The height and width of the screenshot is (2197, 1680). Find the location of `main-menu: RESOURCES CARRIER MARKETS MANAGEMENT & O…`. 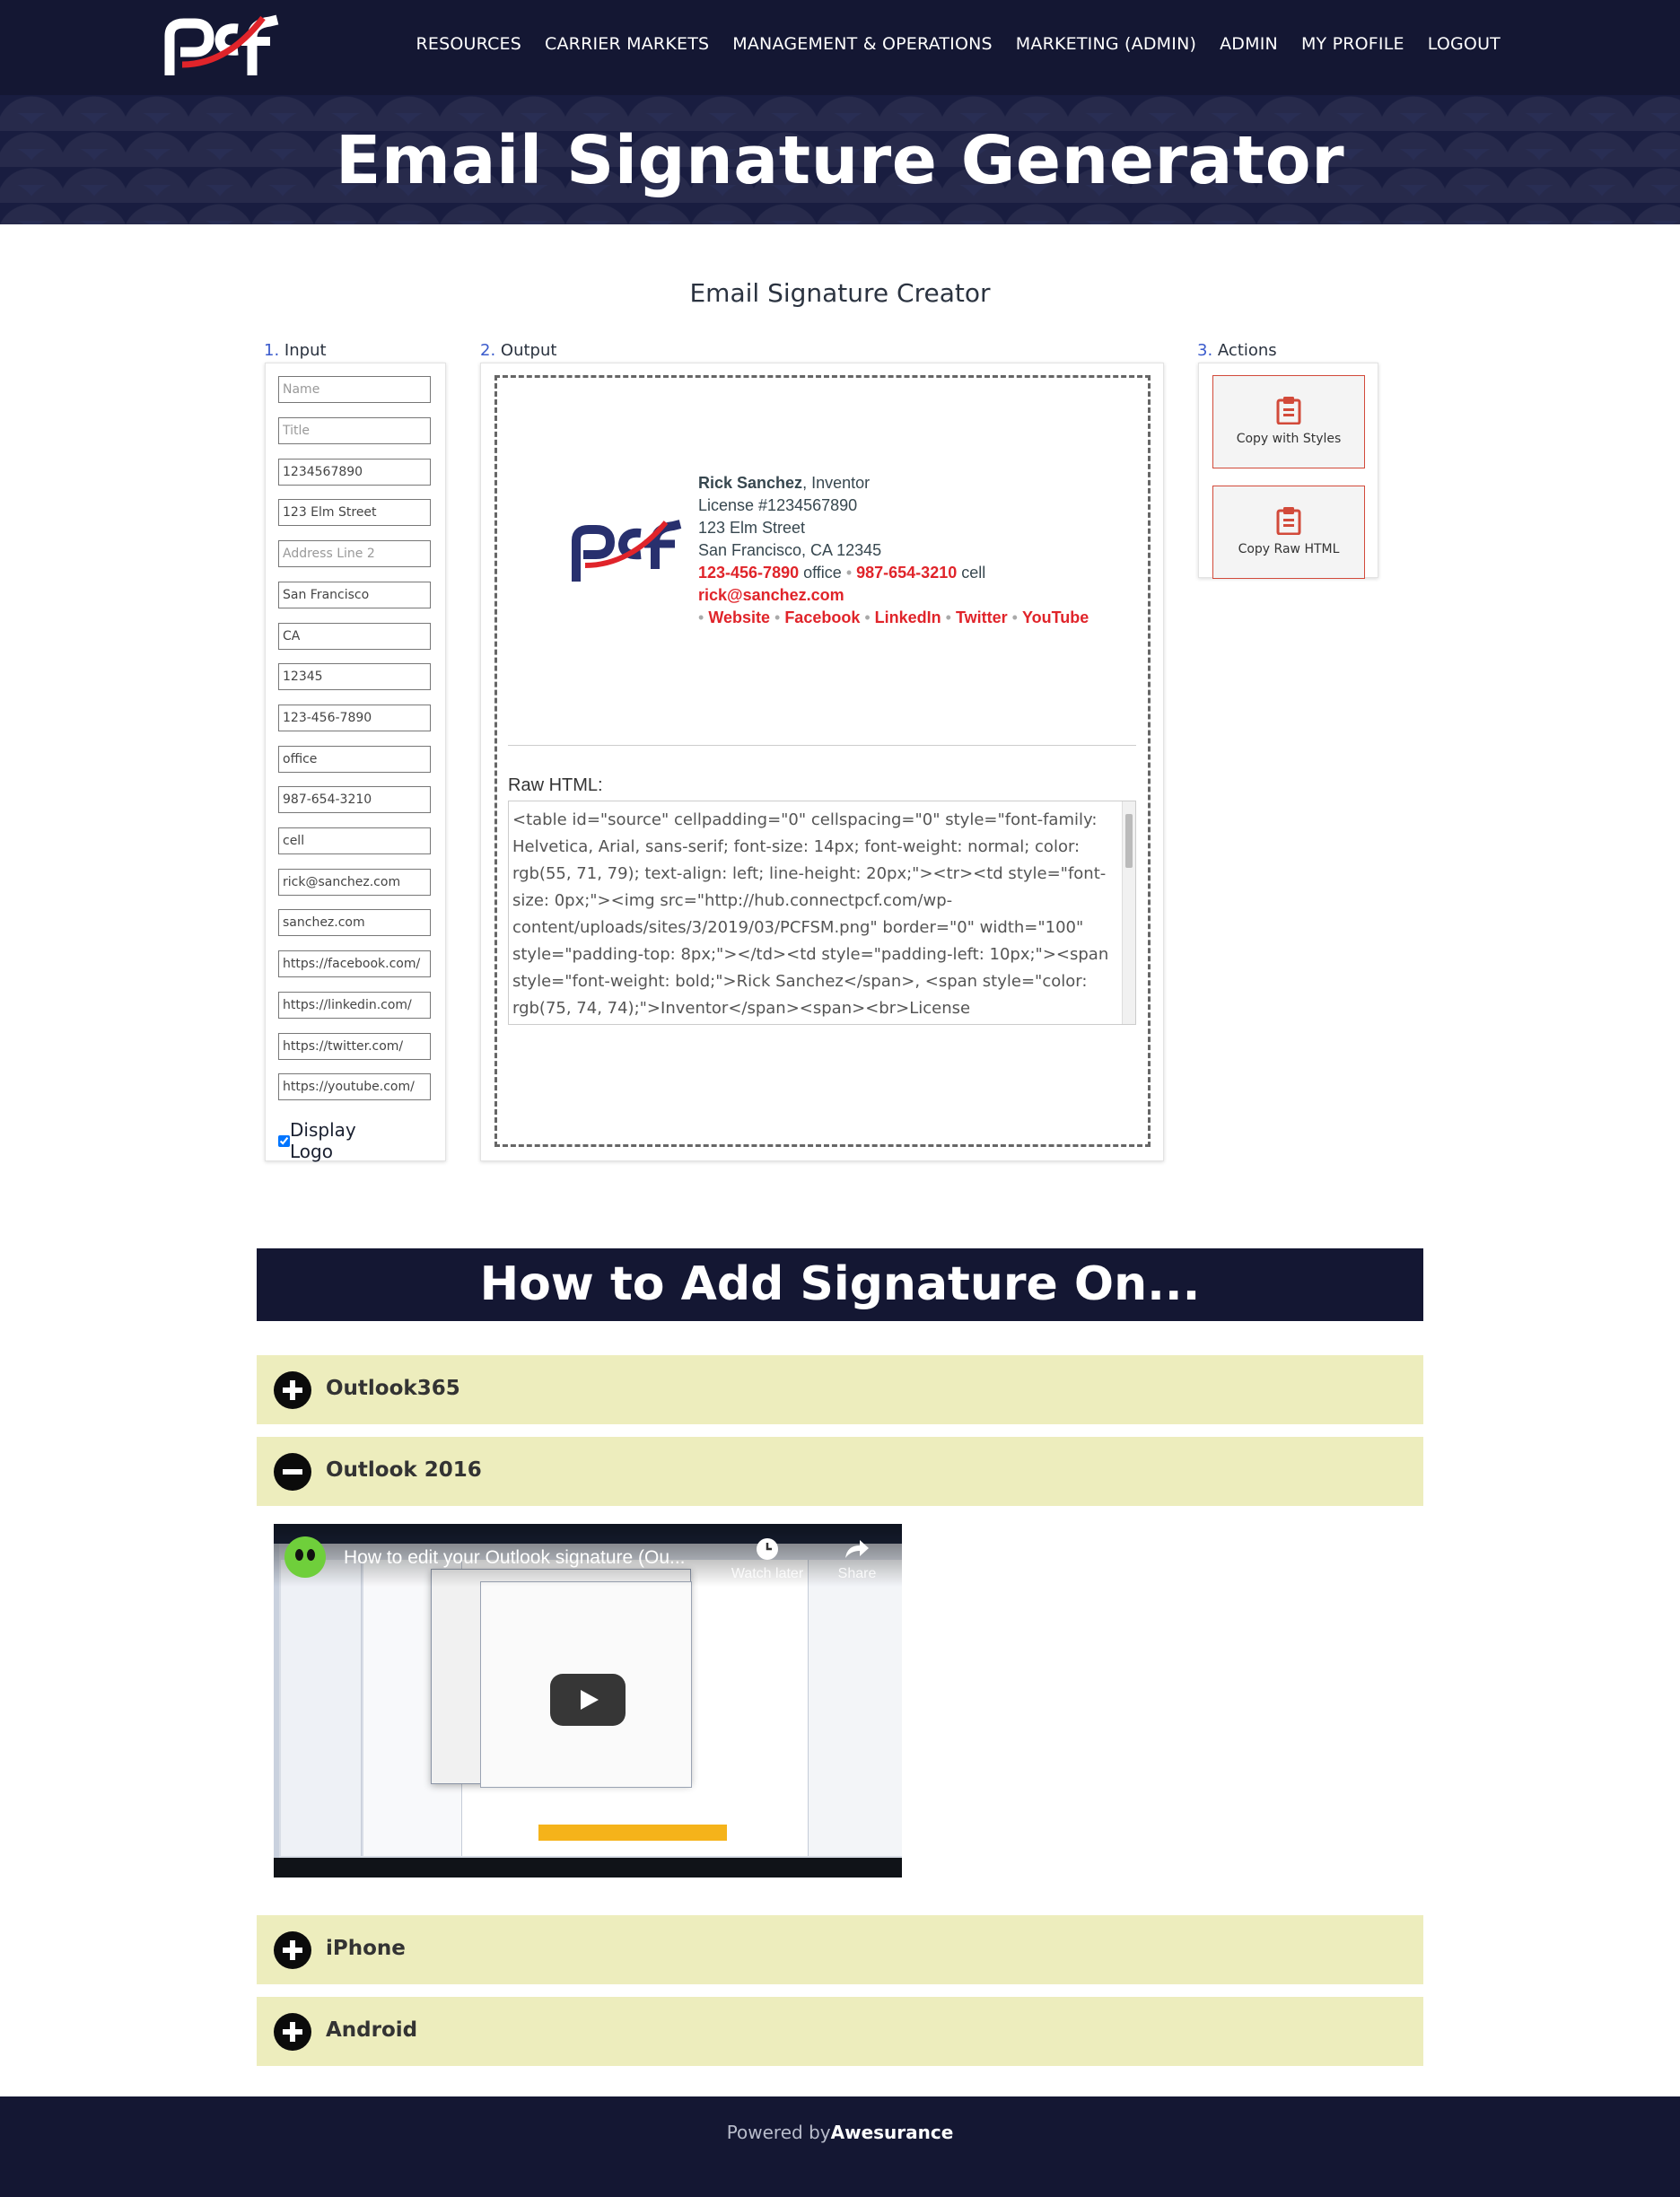

main-menu: RESOURCES CARRIER MARKETS MANAGEMENT & O… is located at coordinates (959, 44).